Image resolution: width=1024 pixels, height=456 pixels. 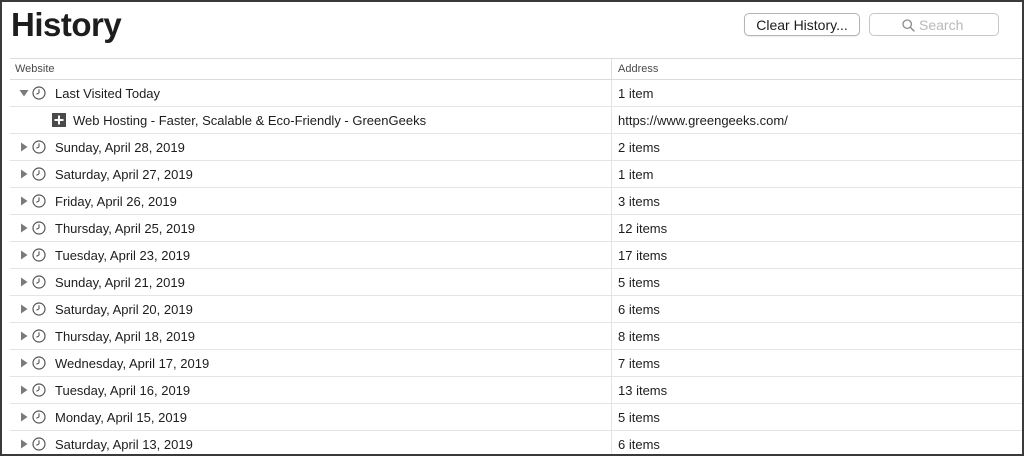 What do you see at coordinates (311, 201) in the screenshot?
I see `website-cell: Friday, April 26, 2019` at bounding box center [311, 201].